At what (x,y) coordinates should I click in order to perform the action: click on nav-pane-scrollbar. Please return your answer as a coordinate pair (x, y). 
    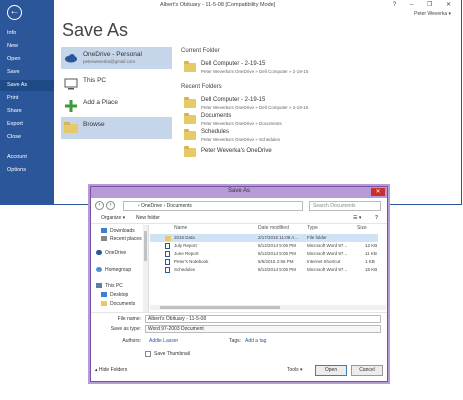
    Looking at the image, I should click on (145, 268).